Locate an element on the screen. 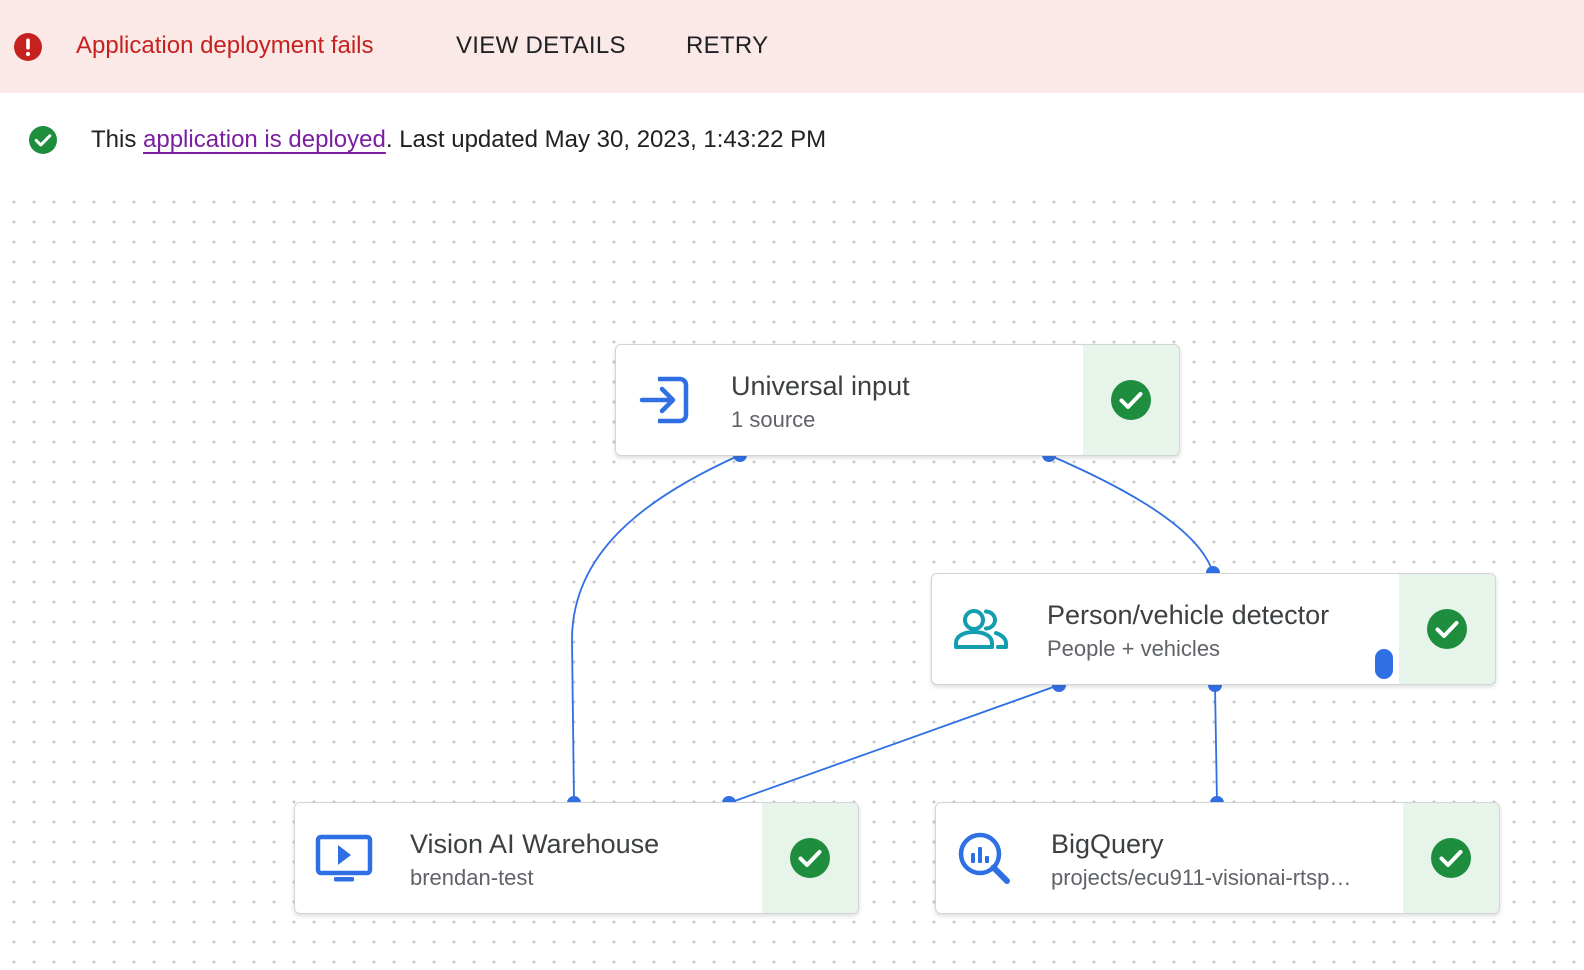 This screenshot has width=1584, height=970. node-title: Vision AI Warehouse is located at coordinates (535, 844).